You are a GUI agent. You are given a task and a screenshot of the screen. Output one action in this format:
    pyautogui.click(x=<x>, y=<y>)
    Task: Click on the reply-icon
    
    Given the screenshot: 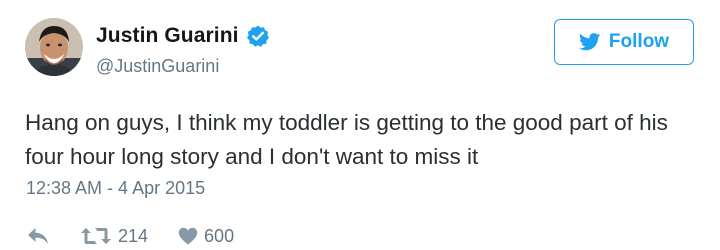 What is the action you would take?
    pyautogui.click(x=38, y=236)
    